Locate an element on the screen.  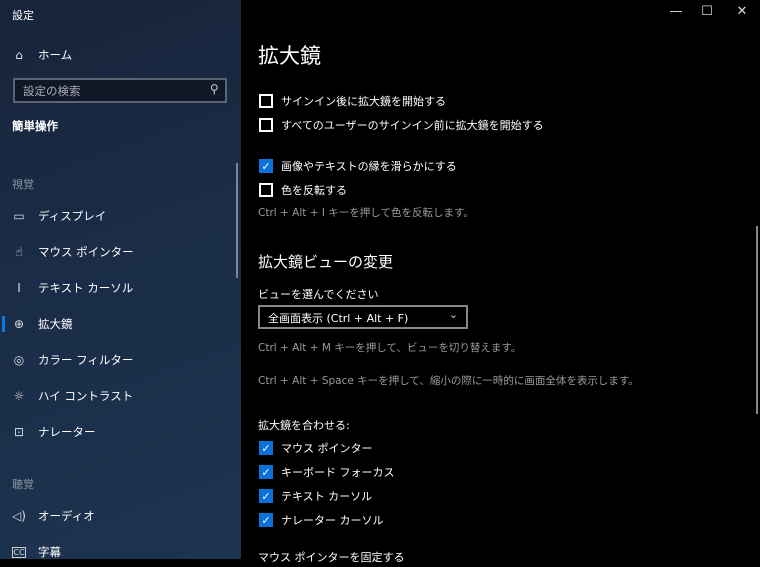
checkbox-follow-keyboard: ✓ キーボード フォーカス is located at coordinates (327, 472).